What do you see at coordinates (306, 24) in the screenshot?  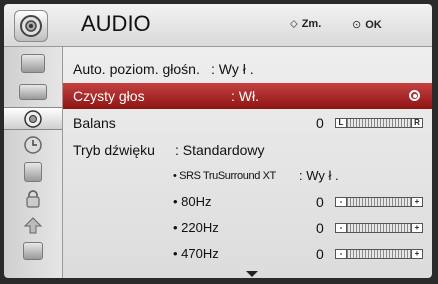 I see `move-hint: ⬦ Zm.` at bounding box center [306, 24].